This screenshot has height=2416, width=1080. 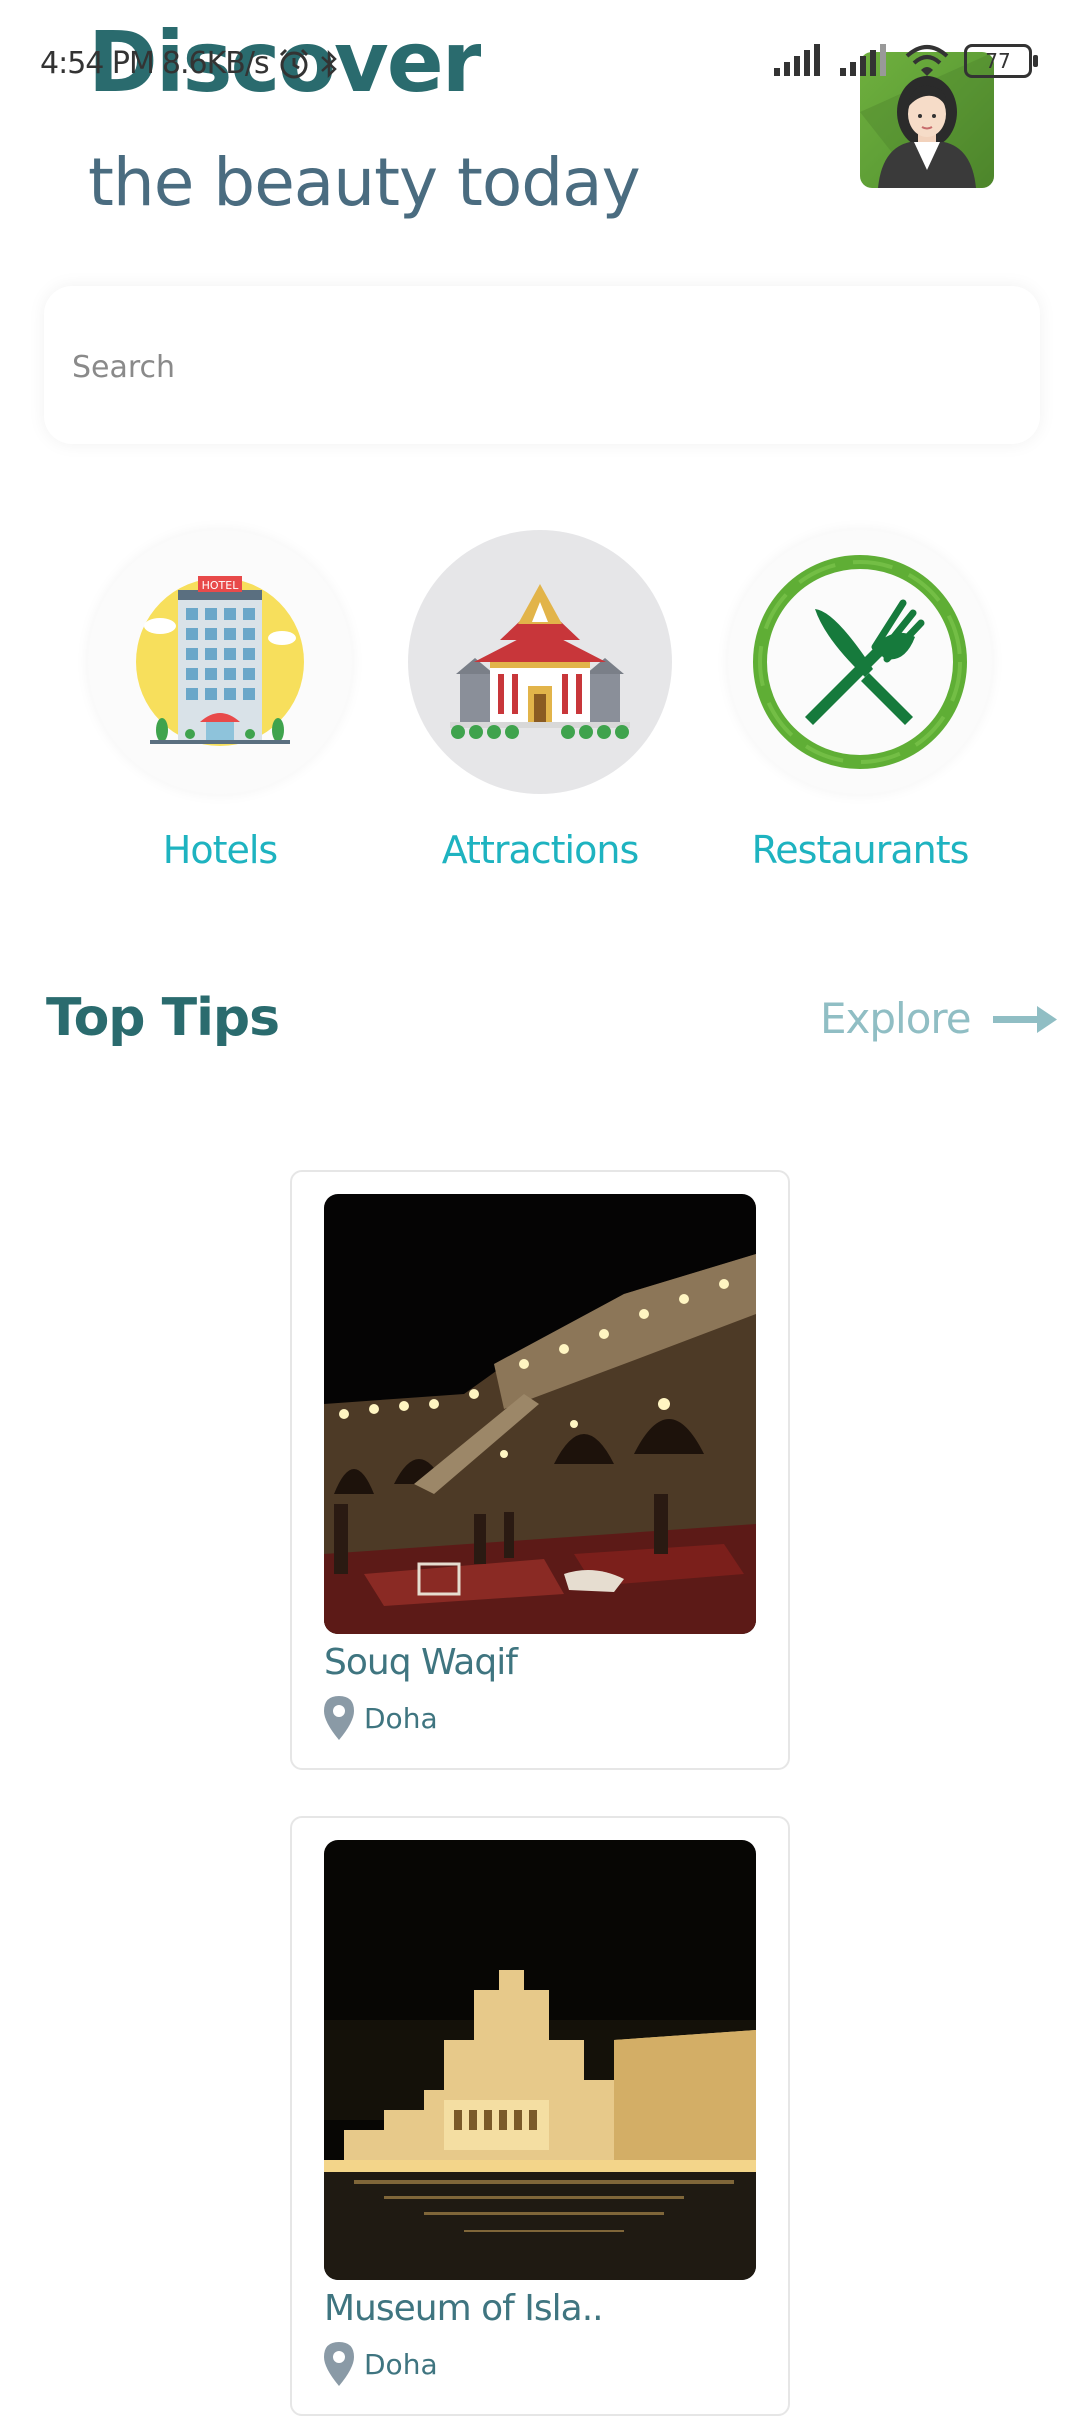 I want to click on tip-card-title: Souq Waqif, so click(x=421, y=1662).